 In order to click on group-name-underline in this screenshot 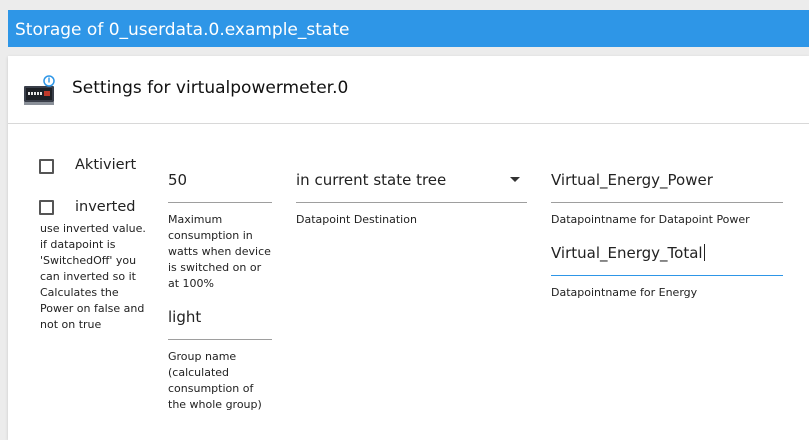, I will do `click(220, 339)`.